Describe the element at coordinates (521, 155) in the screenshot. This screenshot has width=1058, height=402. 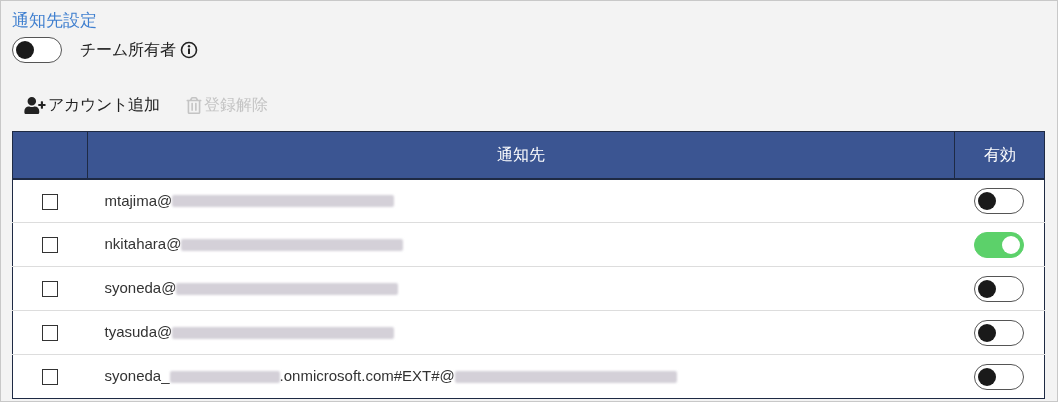
I see `column-header: 通知先` at that location.